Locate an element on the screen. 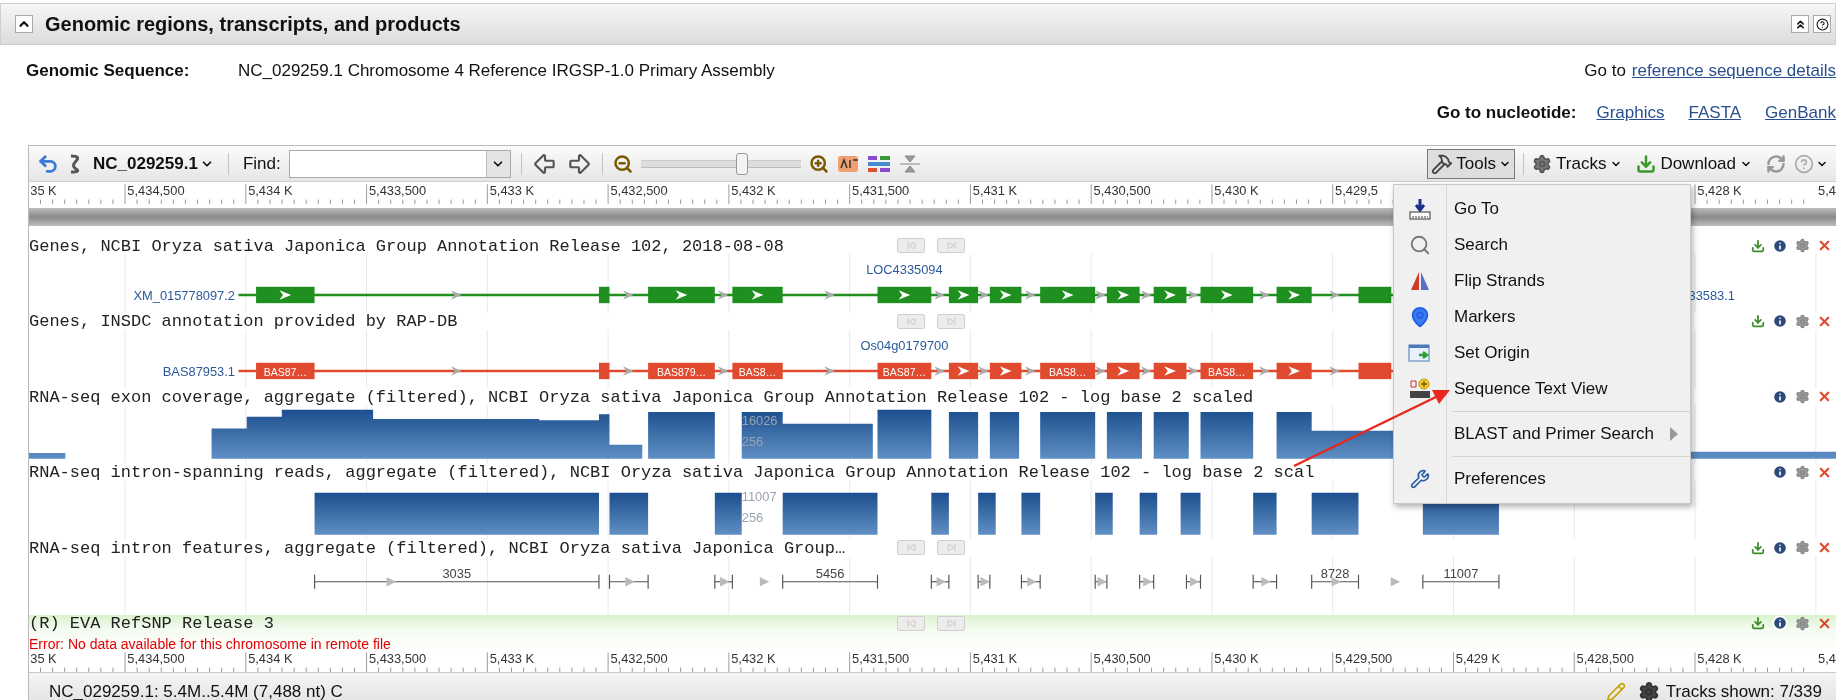 The height and width of the screenshot is (700, 1836). sequence-title: NC_029259.1 Chromosome 4 Reference IRGSP-1.0 Primary Assembly is located at coordinates (507, 71).